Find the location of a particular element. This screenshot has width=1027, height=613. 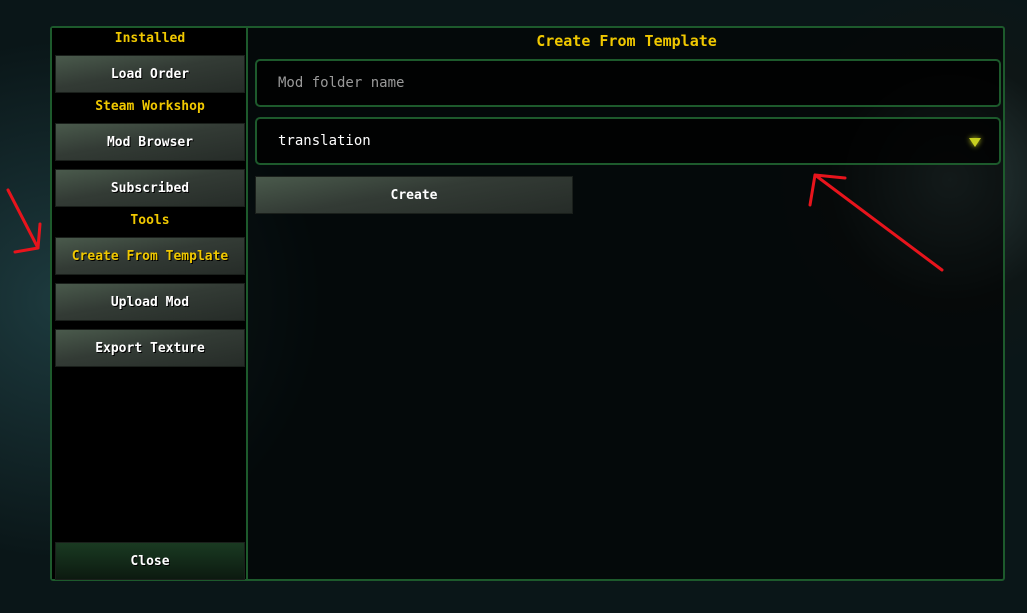

annotation-arrow-left is located at coordinates (24, 221).